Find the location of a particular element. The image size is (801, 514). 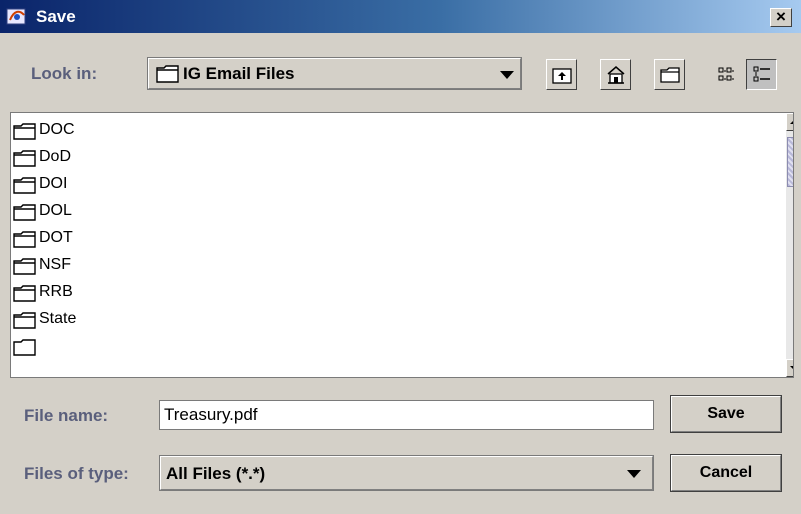

home-icon is located at coordinates (616, 75).